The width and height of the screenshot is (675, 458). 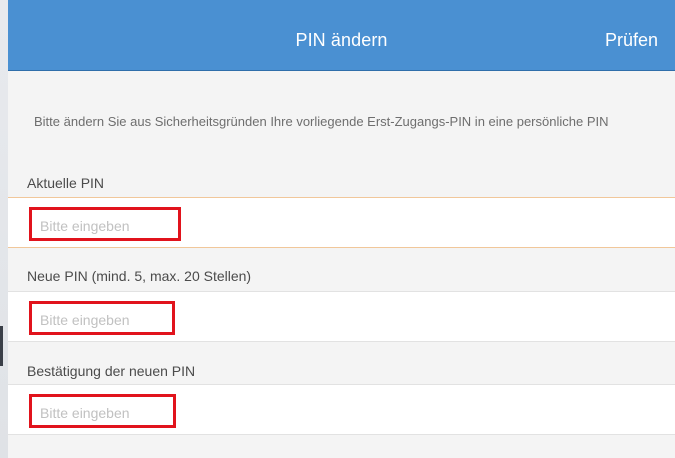 I want to click on new-pin-placeholder: Bitte eingeben, so click(x=85, y=320).